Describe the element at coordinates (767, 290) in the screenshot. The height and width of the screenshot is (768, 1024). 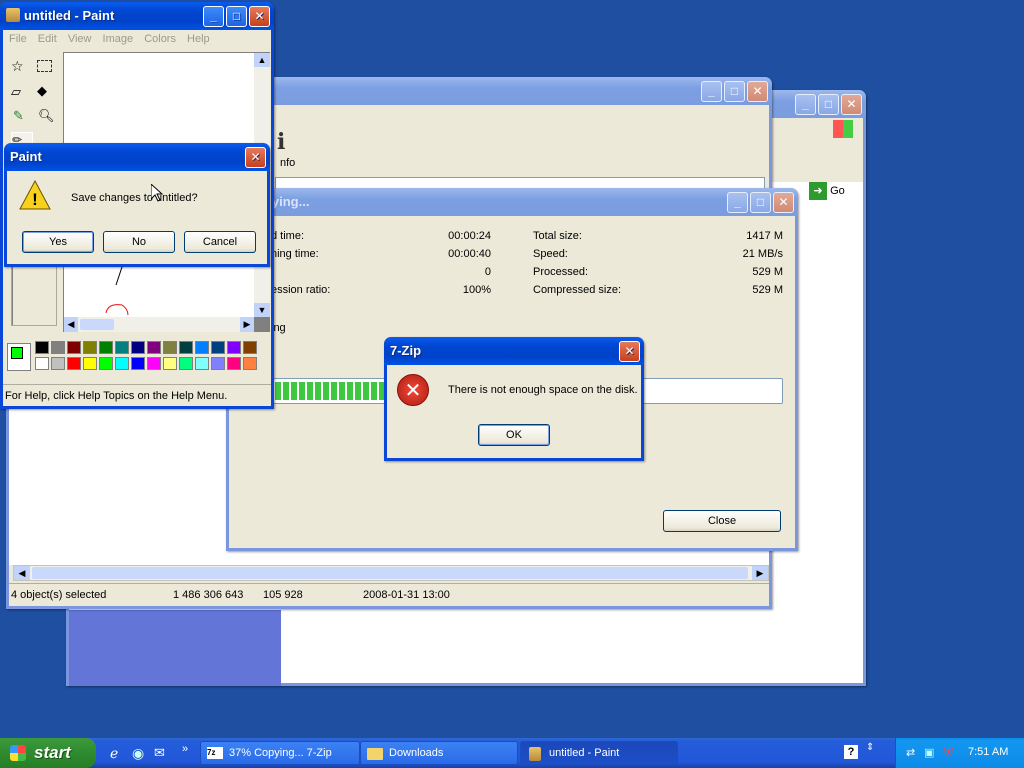
I see `compressed-value: 529 M` at that location.